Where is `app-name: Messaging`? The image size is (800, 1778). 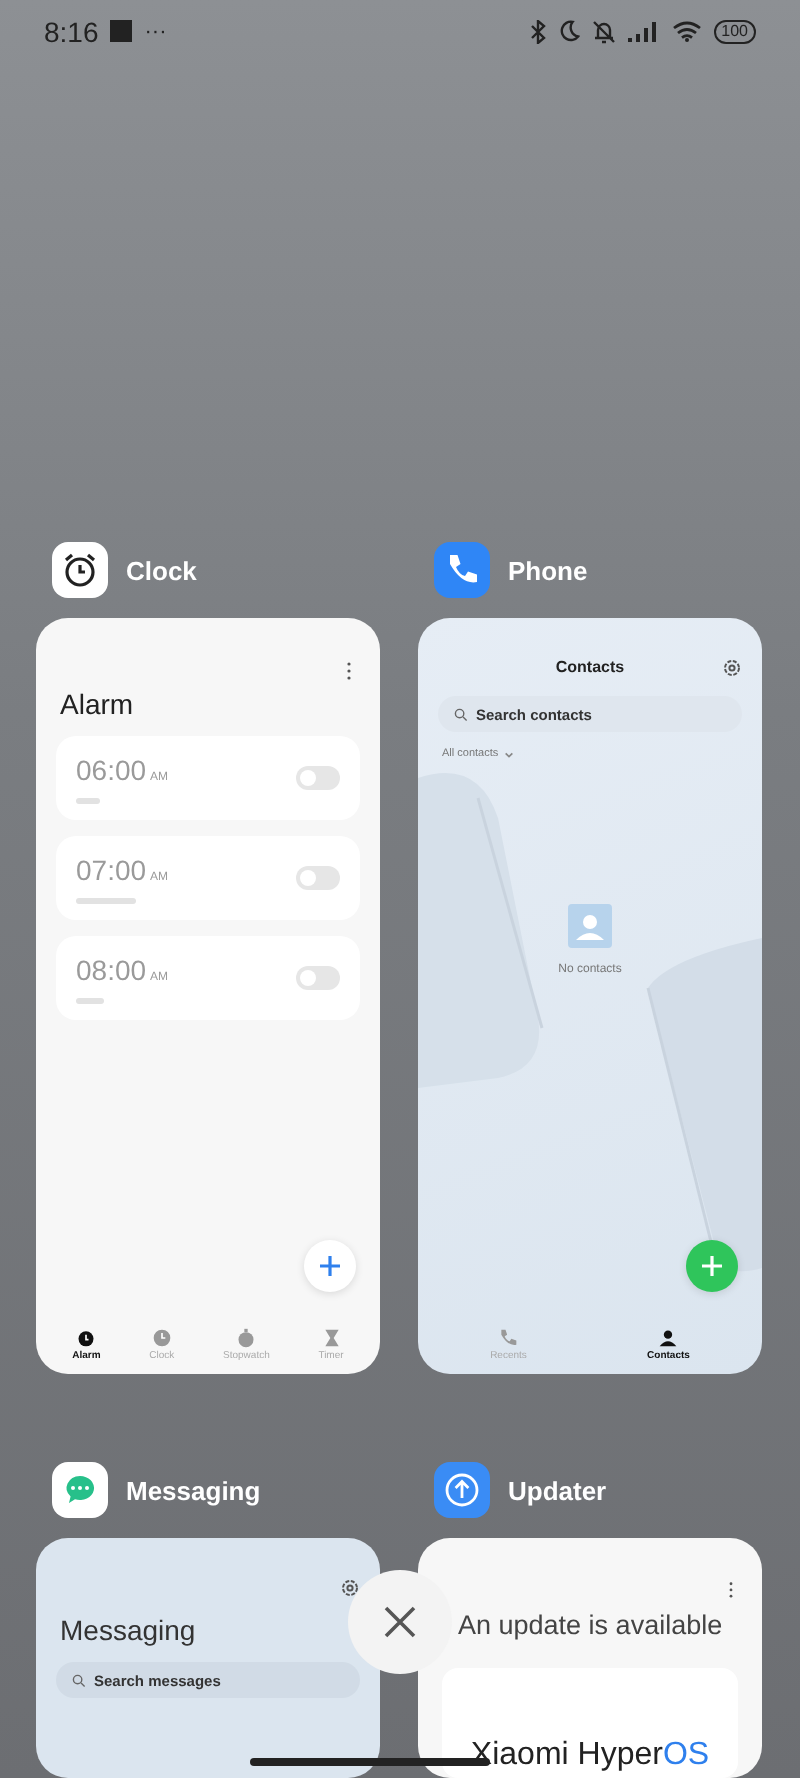 app-name: Messaging is located at coordinates (193, 1490).